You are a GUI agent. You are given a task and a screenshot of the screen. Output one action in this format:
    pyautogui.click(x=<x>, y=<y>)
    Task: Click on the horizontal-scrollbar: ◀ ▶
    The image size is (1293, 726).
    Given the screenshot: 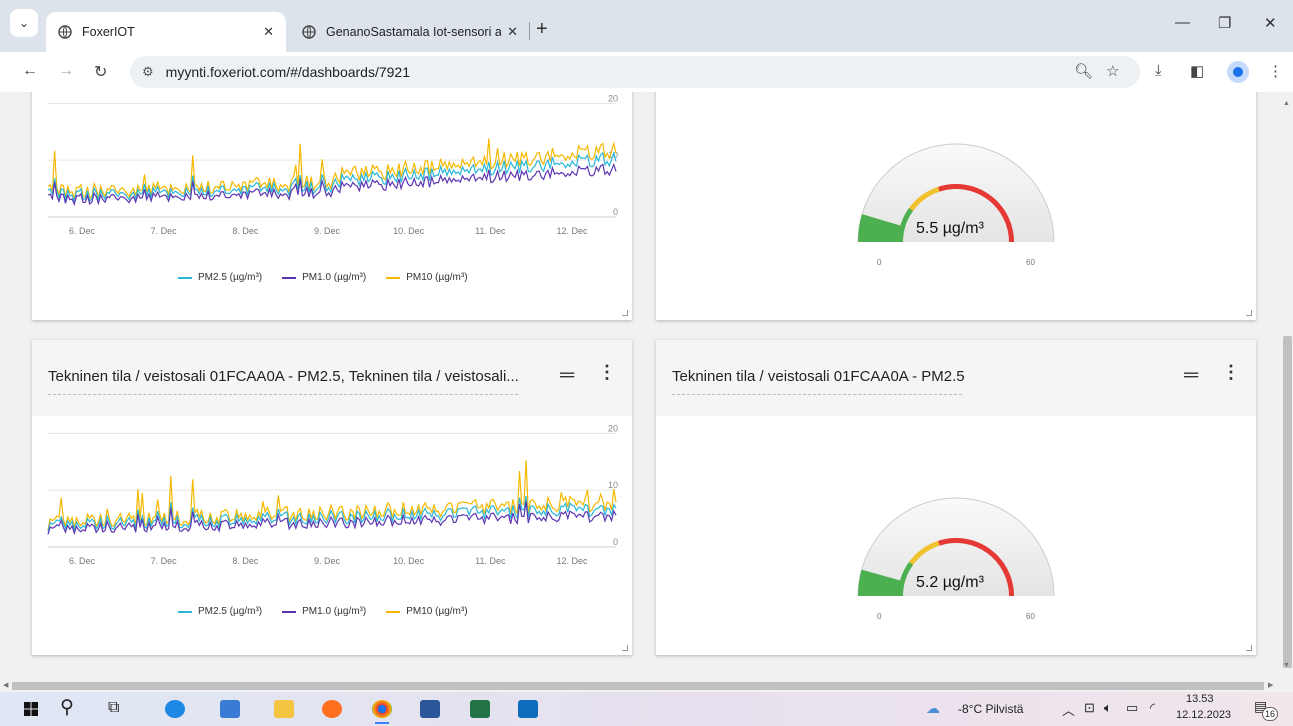 What is the action you would take?
    pyautogui.click(x=640, y=686)
    